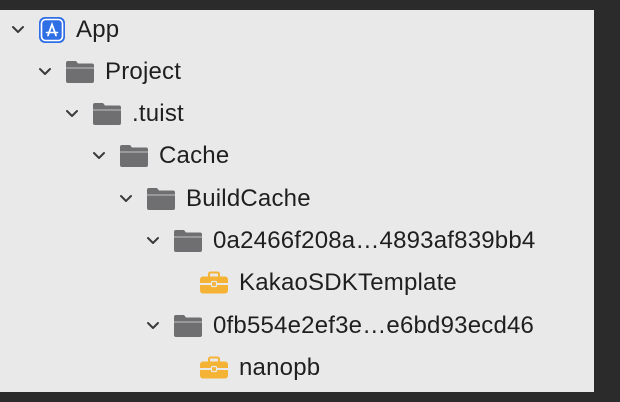 This screenshot has height=402, width=620. Describe the element at coordinates (348, 282) in the screenshot. I see `tree-item-label: KakaoSDKTemplate` at that location.